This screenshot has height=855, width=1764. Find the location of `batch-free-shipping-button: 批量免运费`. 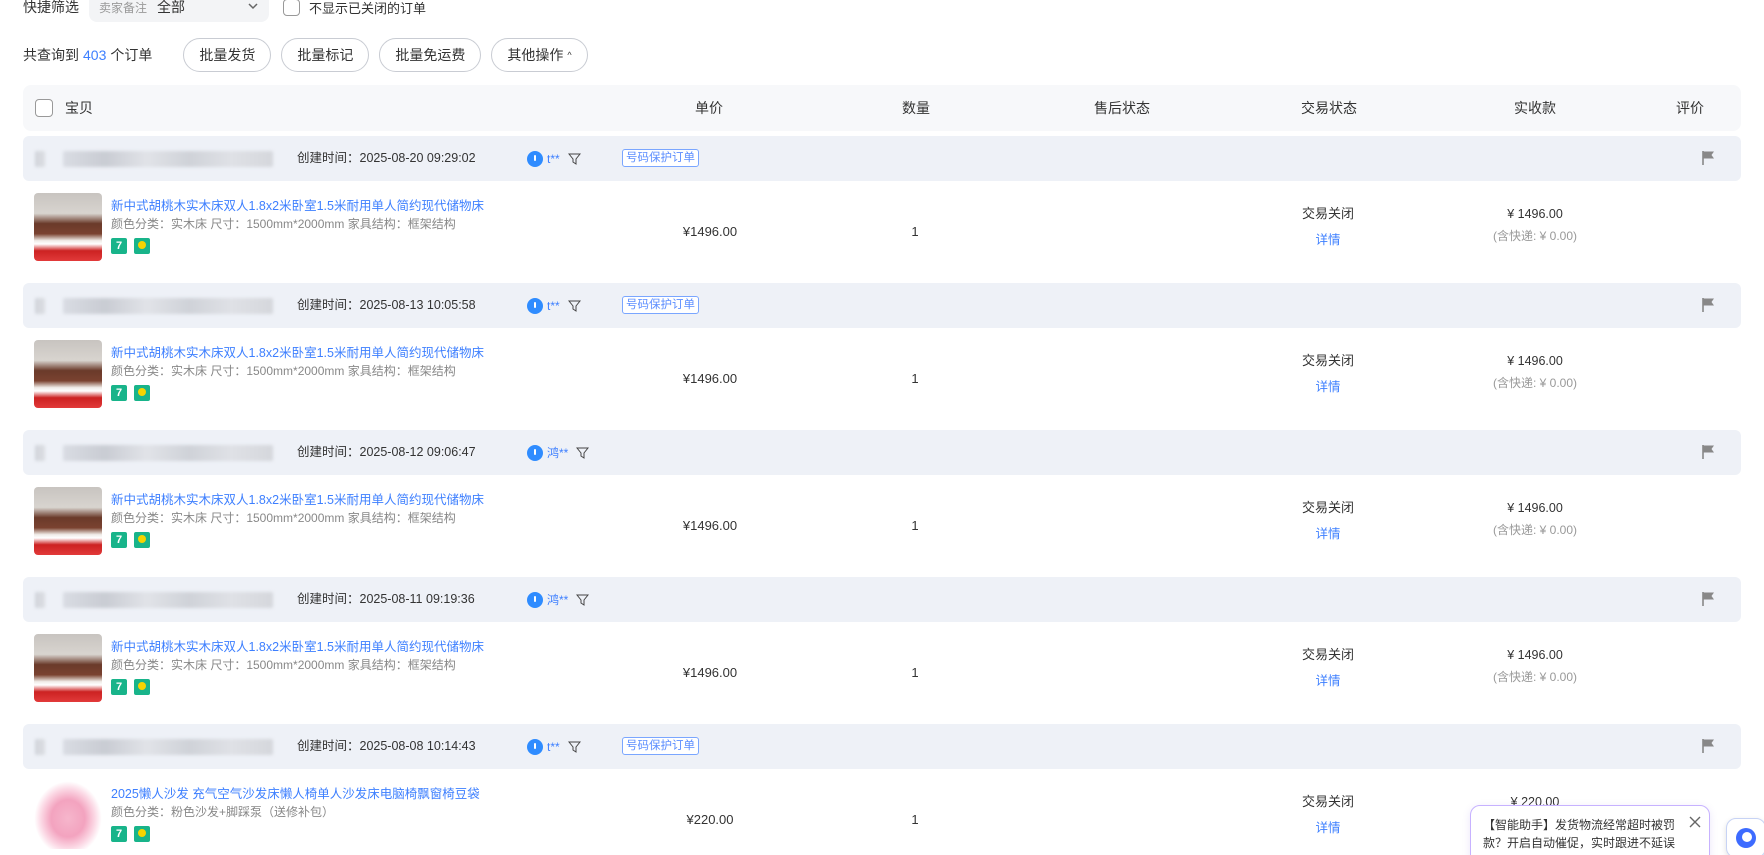

batch-free-shipping-button: 批量免运费 is located at coordinates (430, 55).